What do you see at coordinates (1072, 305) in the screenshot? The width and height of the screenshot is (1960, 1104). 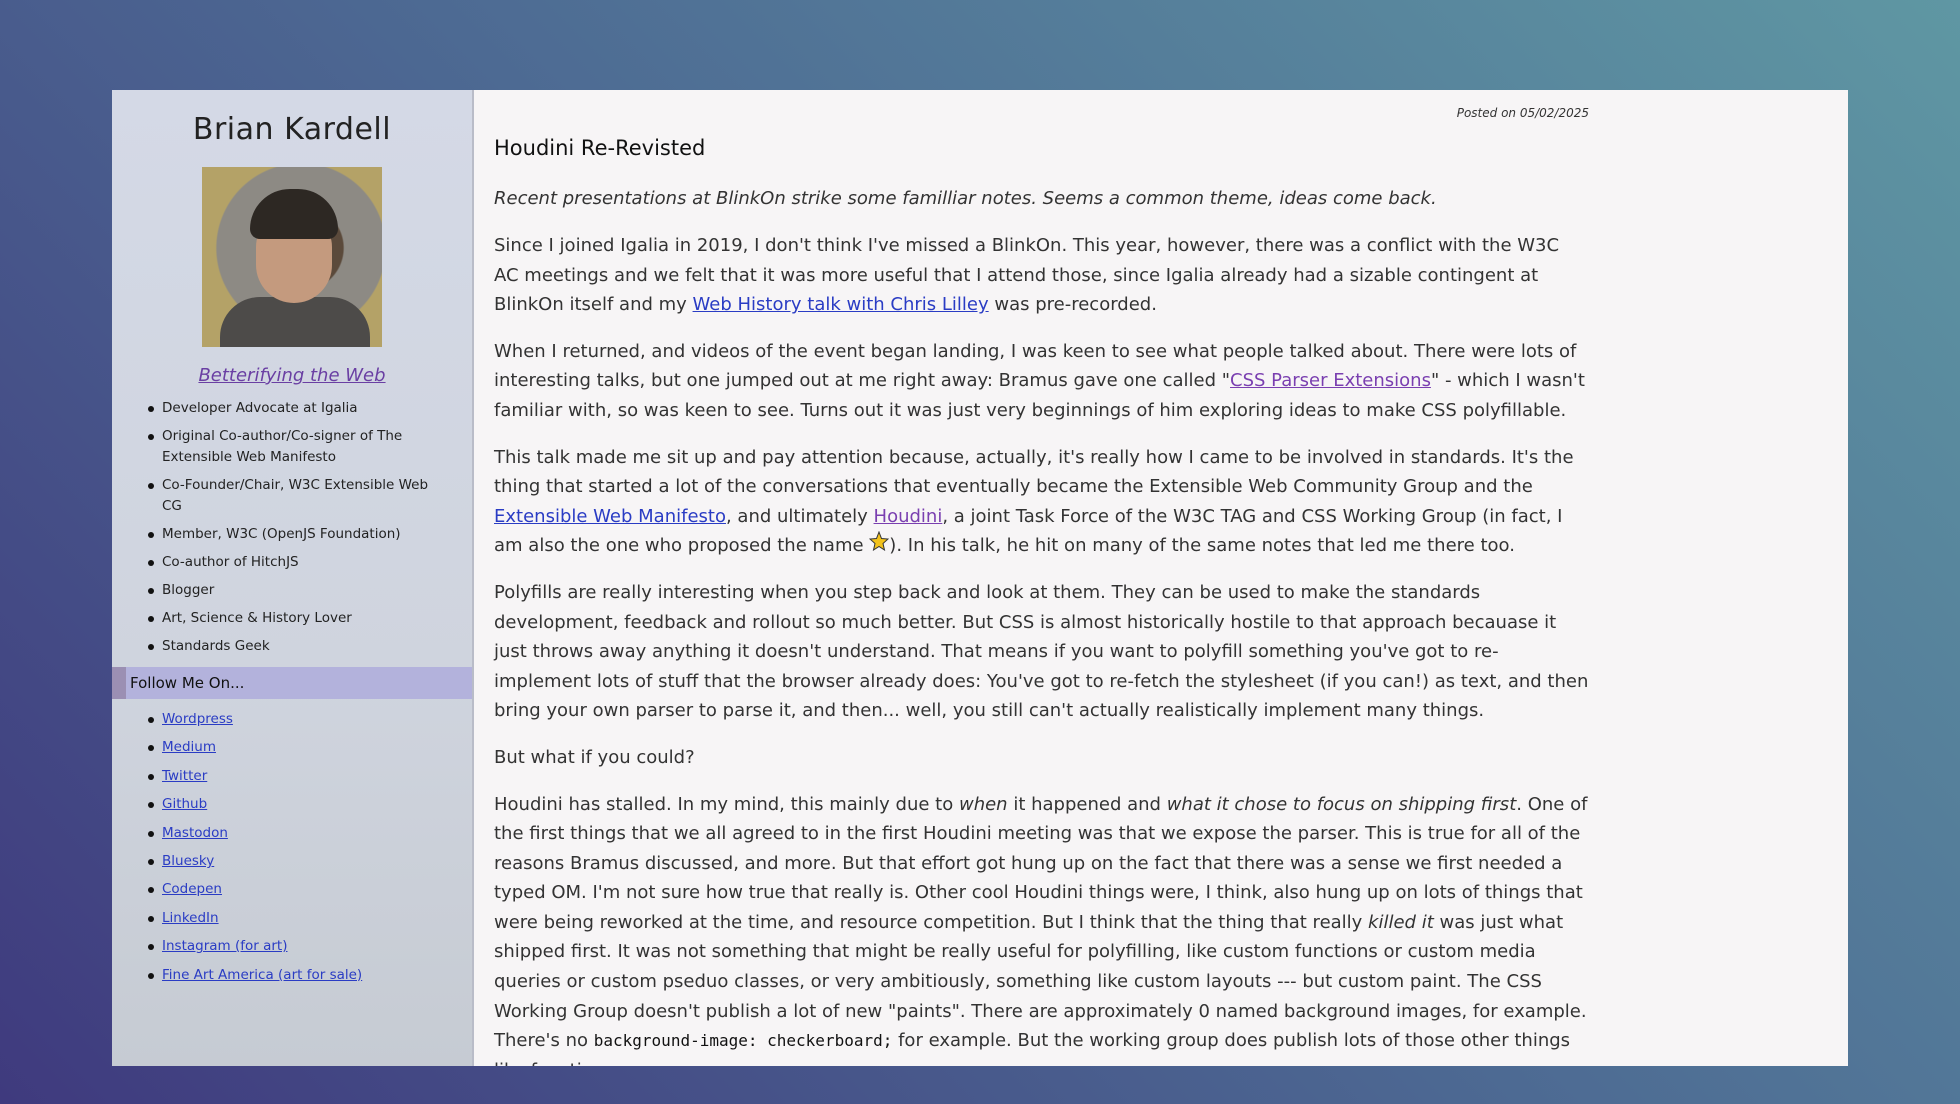 I see `text: was pre-recorded.` at bounding box center [1072, 305].